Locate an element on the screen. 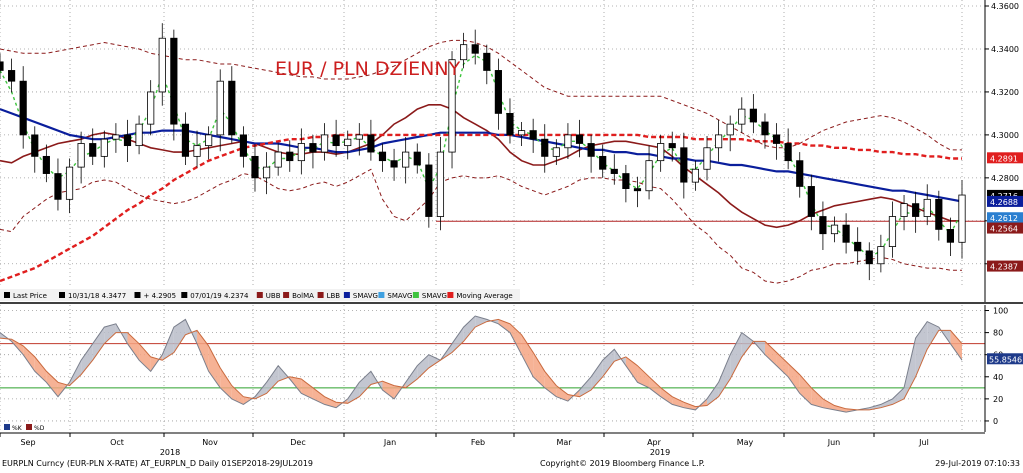  main-tick-label: 4.3400 is located at coordinates (1005, 49).